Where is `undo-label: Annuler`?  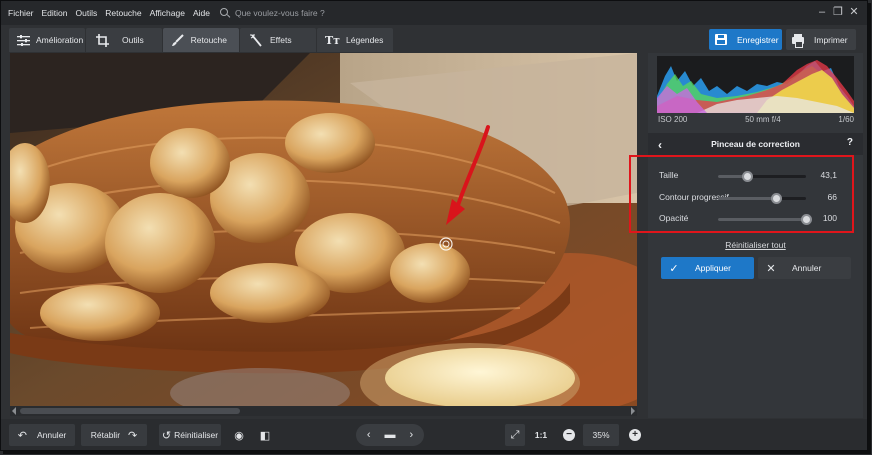 undo-label: Annuler is located at coordinates (51, 435).